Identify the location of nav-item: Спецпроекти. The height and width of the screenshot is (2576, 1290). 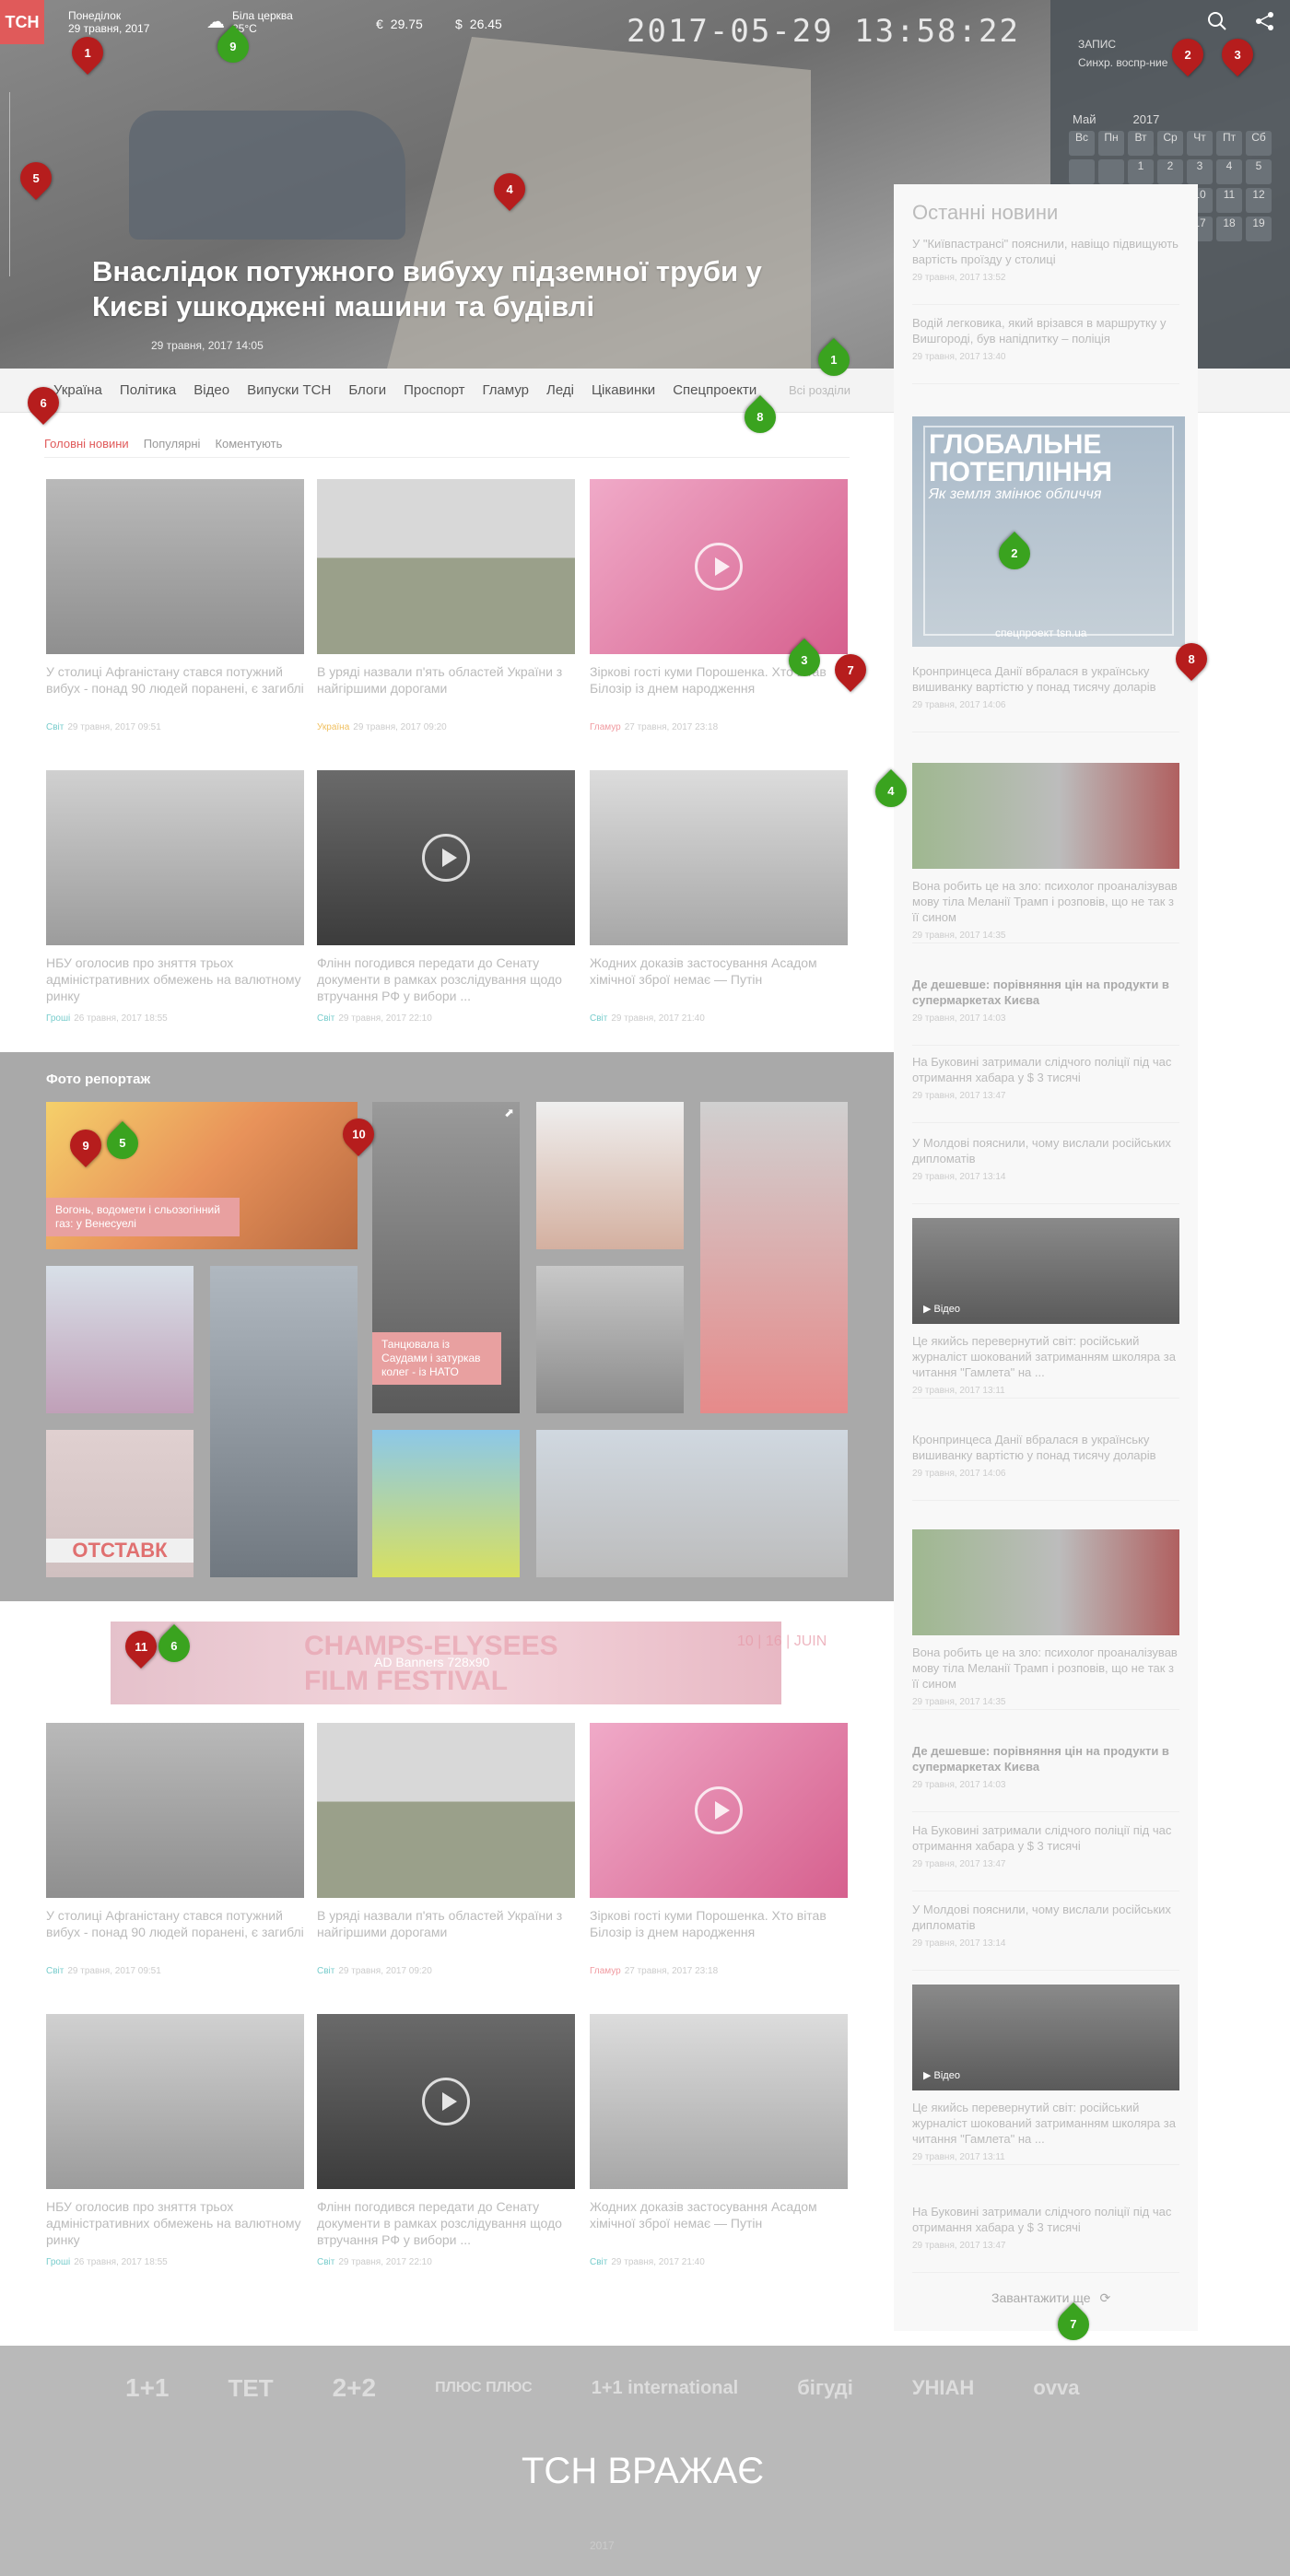
(714, 390).